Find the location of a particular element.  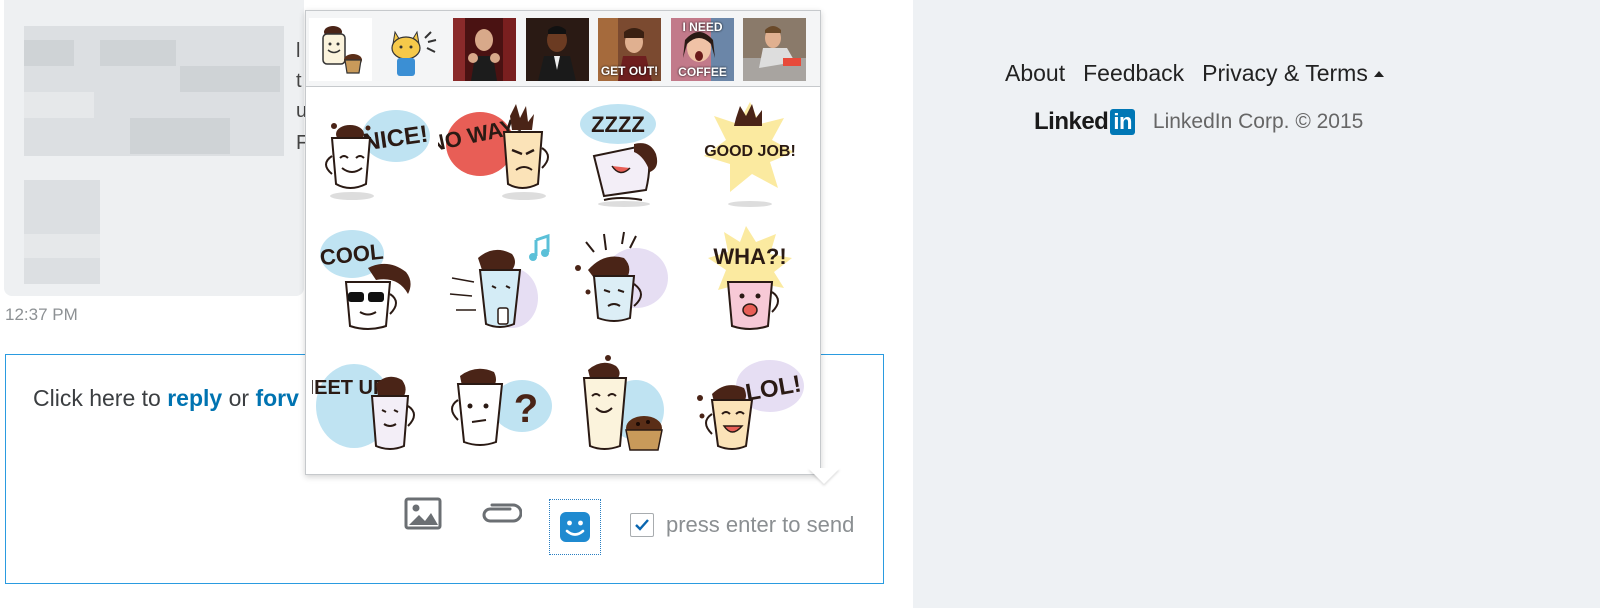

pack-tab-gif-clap is located at coordinates (484, 49).